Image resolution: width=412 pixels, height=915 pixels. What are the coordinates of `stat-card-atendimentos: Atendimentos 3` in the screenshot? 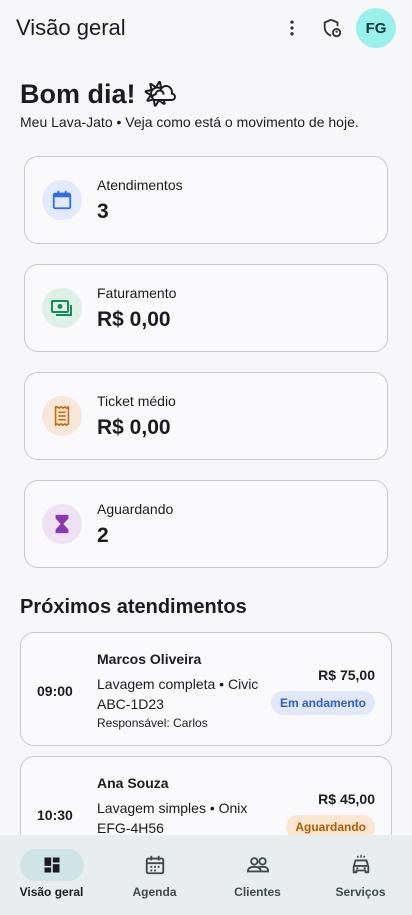 It's located at (206, 200).